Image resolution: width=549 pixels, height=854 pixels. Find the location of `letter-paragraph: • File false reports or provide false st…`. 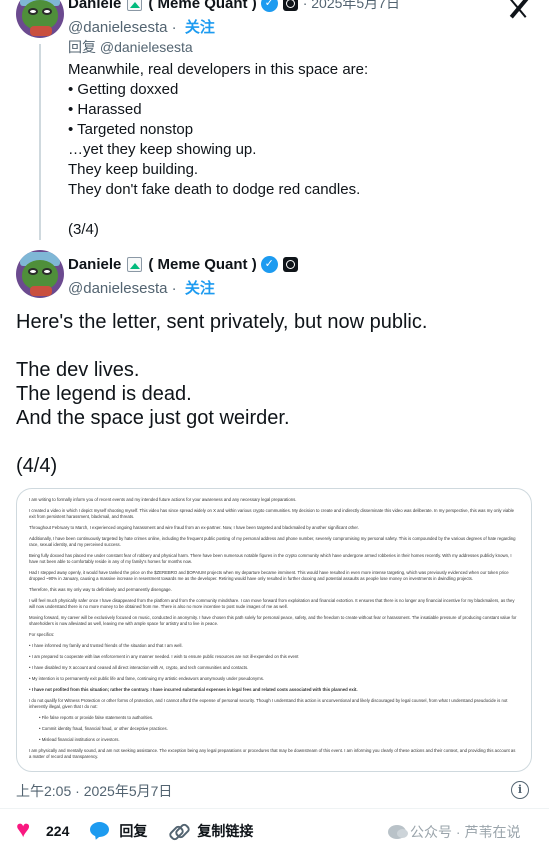

letter-paragraph: • File false reports or provide false st… is located at coordinates (96, 717).